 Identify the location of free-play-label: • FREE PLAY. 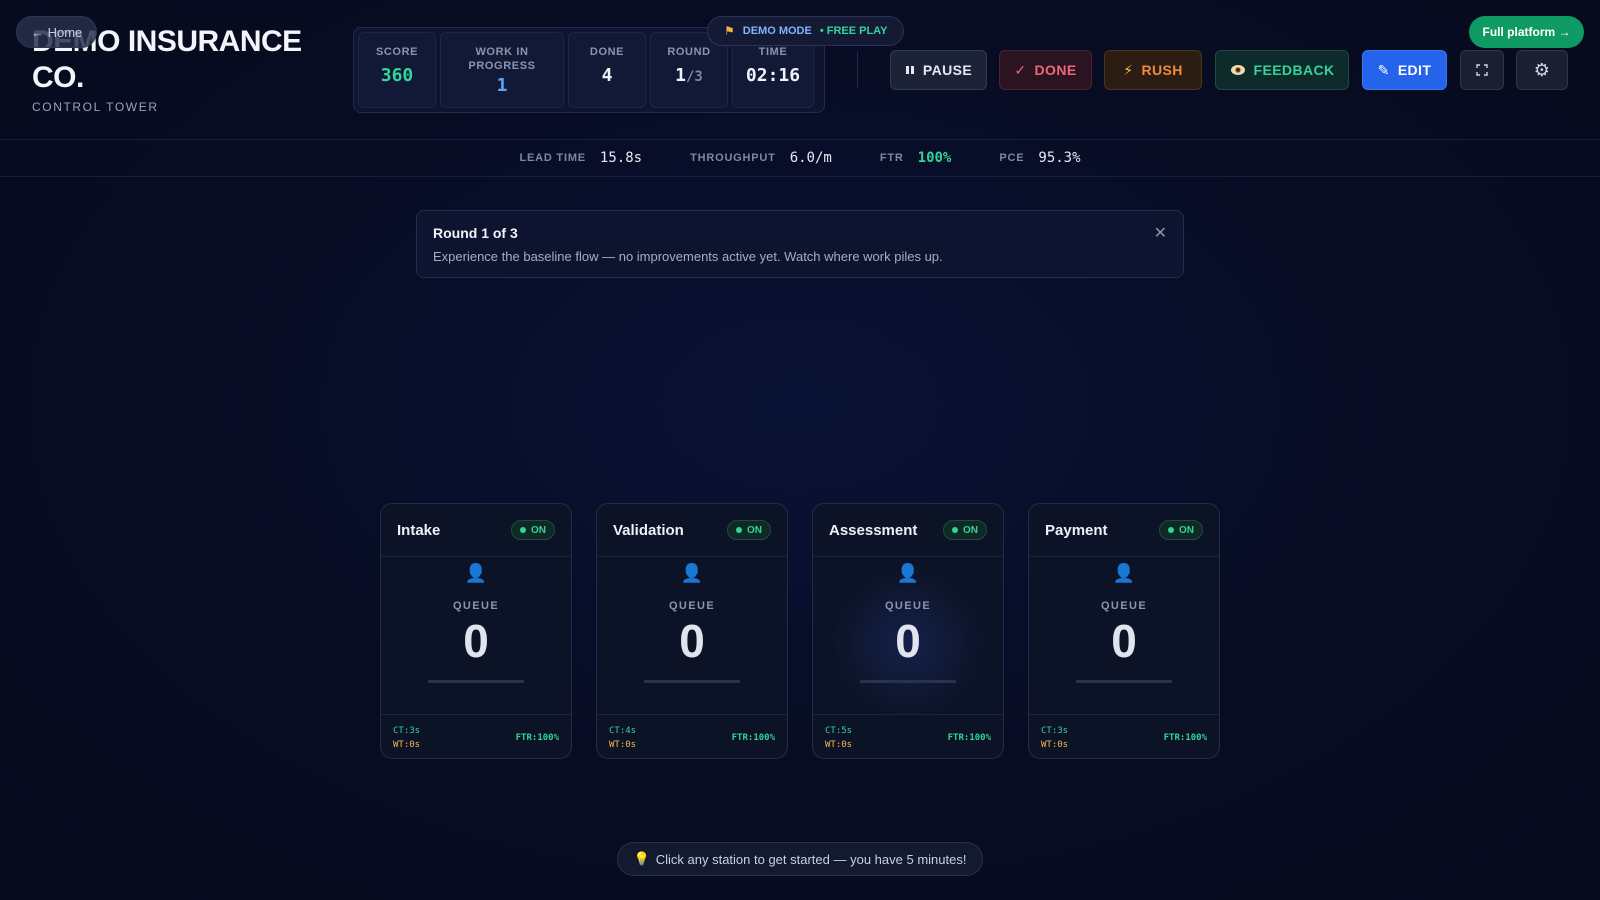
(853, 31).